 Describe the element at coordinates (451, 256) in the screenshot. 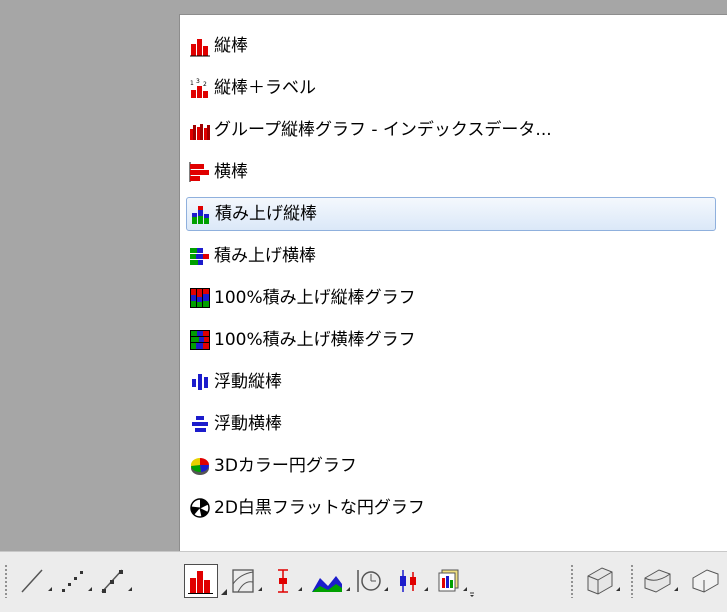

I see `menu-item-stacked-bar: 積み上げ横棒` at that location.